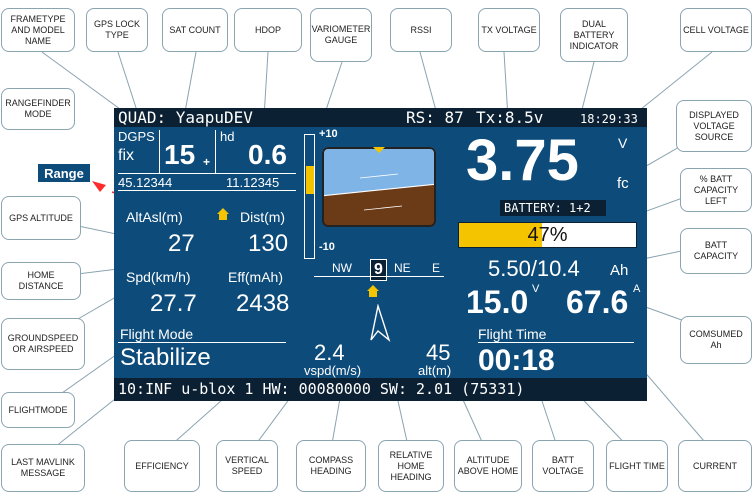 The image size is (756, 498). Describe the element at coordinates (207, 162) in the screenshot. I see `sat-suffix: +` at that location.